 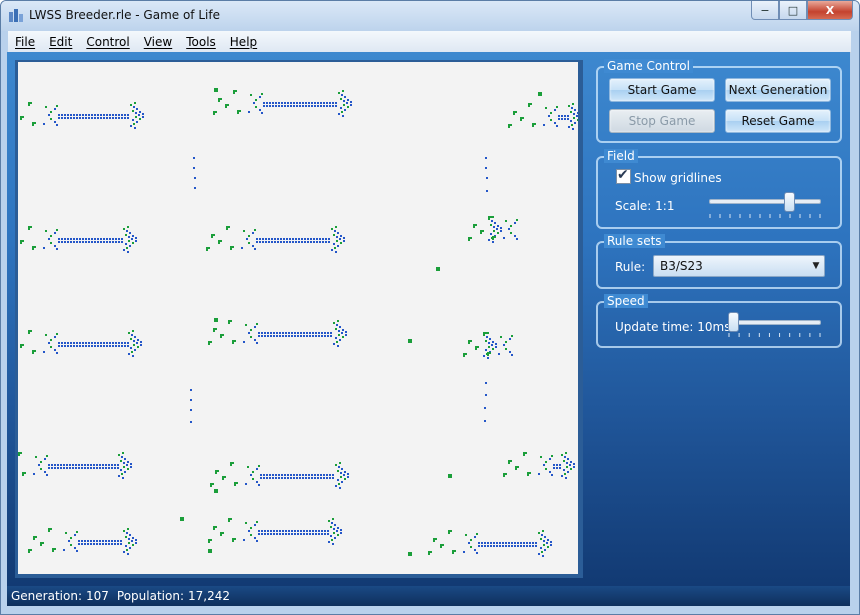 I want to click on minimize-button: −, so click(x=765, y=10).